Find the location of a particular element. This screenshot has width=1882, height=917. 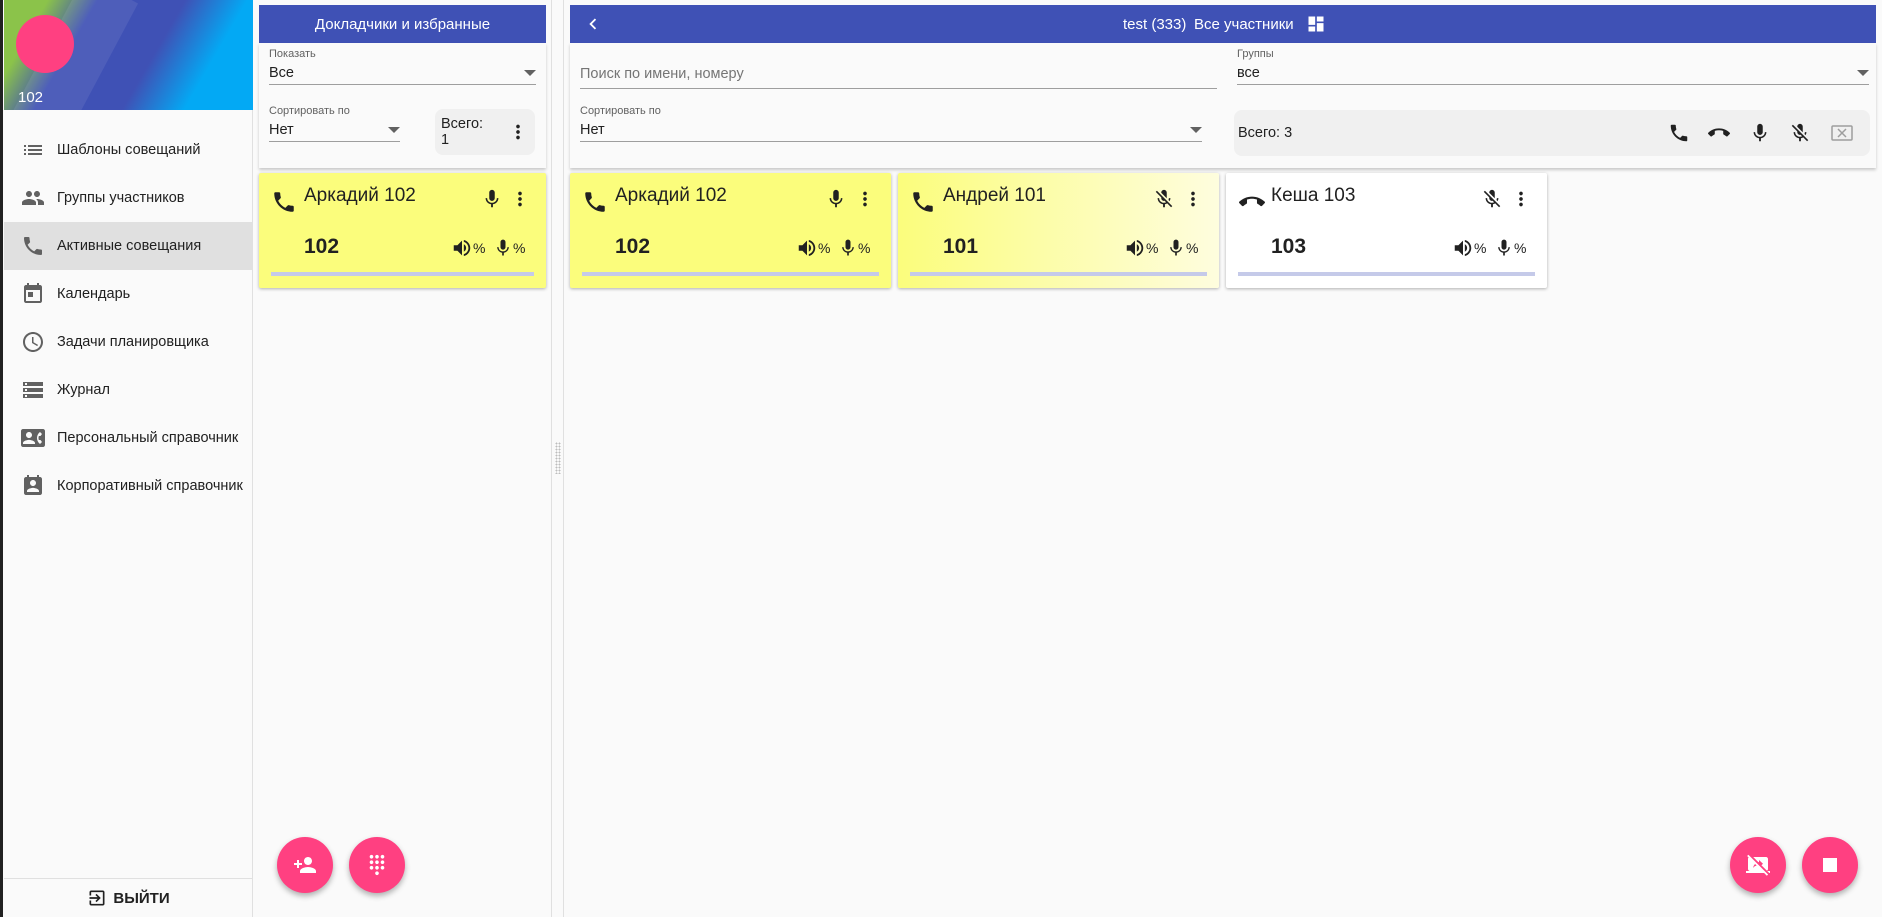

person-add-icon is located at coordinates (305, 865).